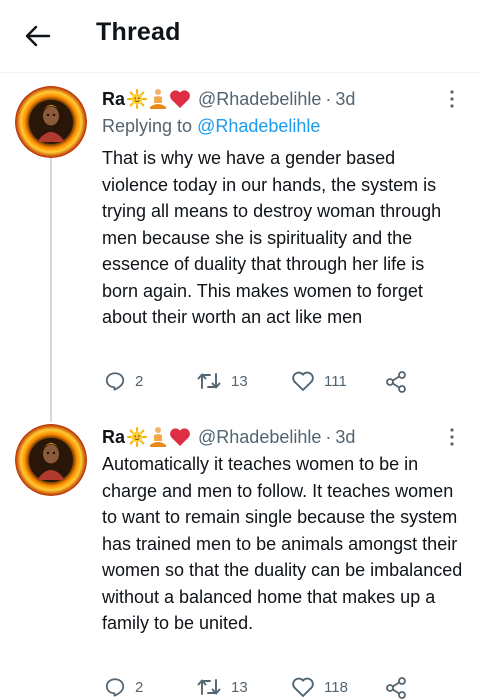 The height and width of the screenshot is (700, 480). I want to click on tweet-actions: 2 13 111, so click(264, 382).